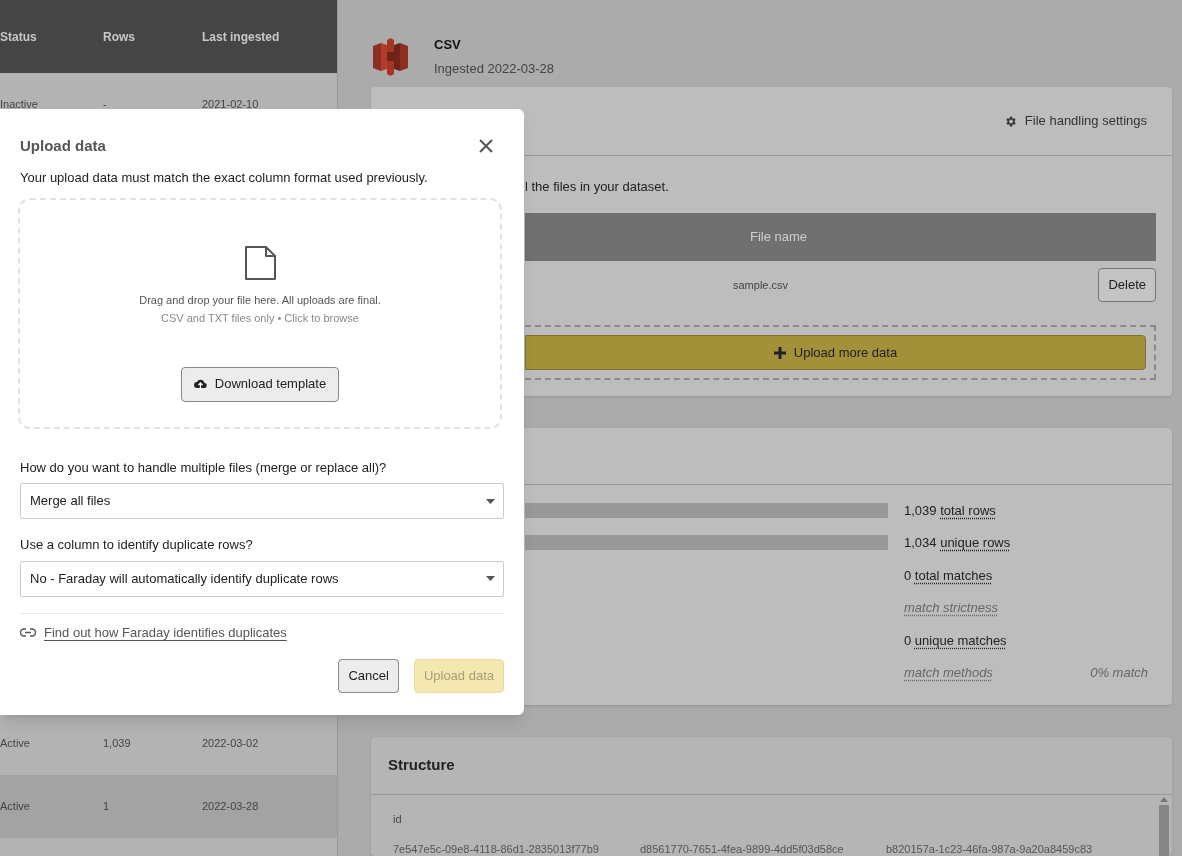  I want to click on column-header: Last ingested, so click(269, 36).